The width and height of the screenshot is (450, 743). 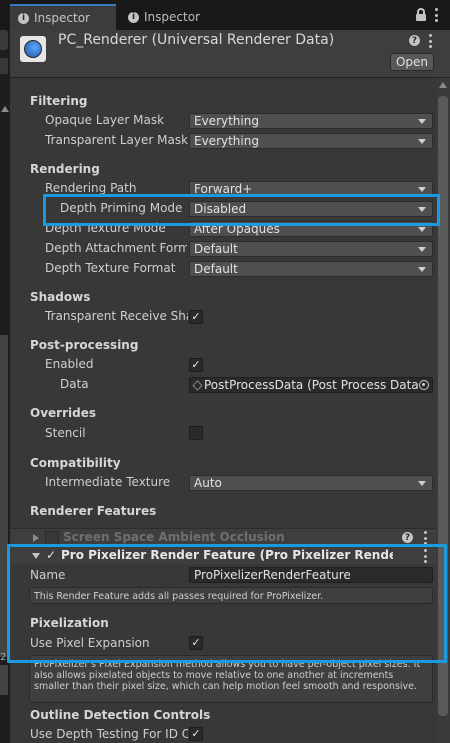 What do you see at coordinates (311, 483) in the screenshot?
I see `intermediate-texture-dropdown: Auto` at bounding box center [311, 483].